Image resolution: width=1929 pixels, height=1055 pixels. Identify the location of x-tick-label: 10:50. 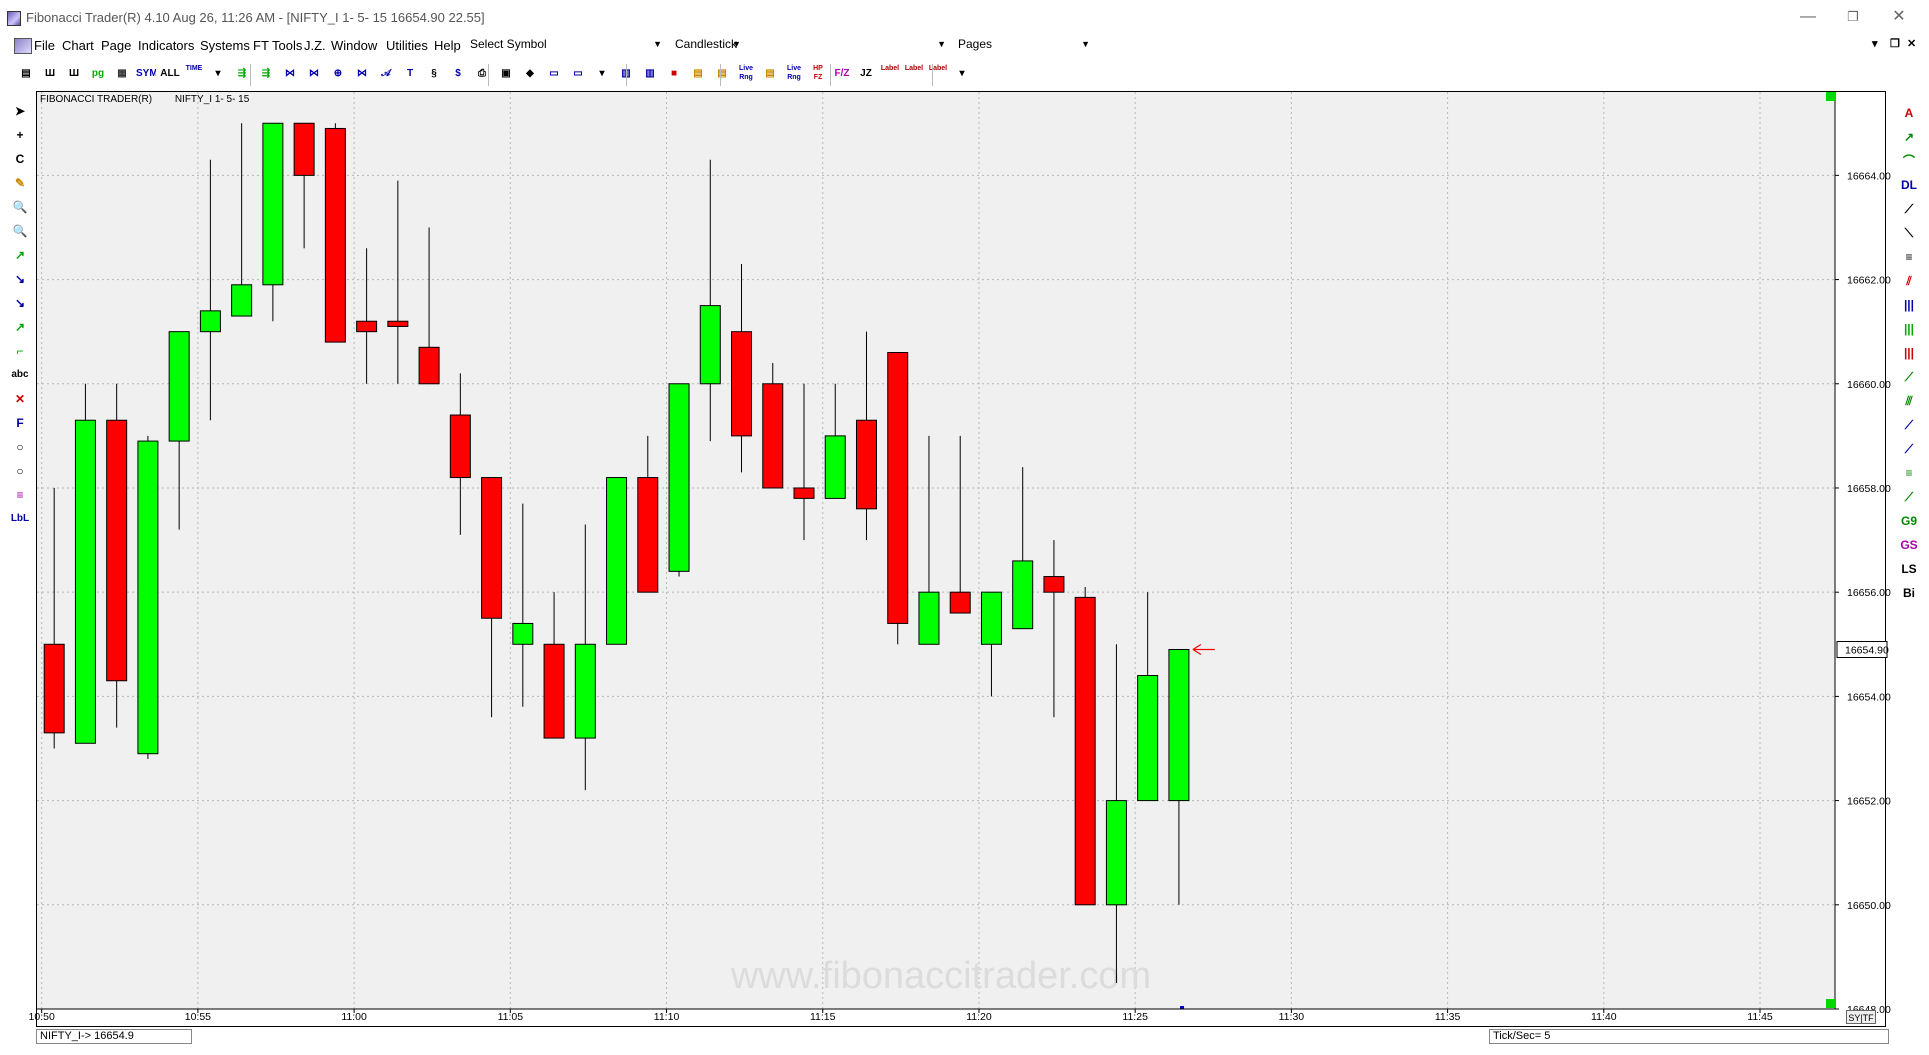
(42, 1017).